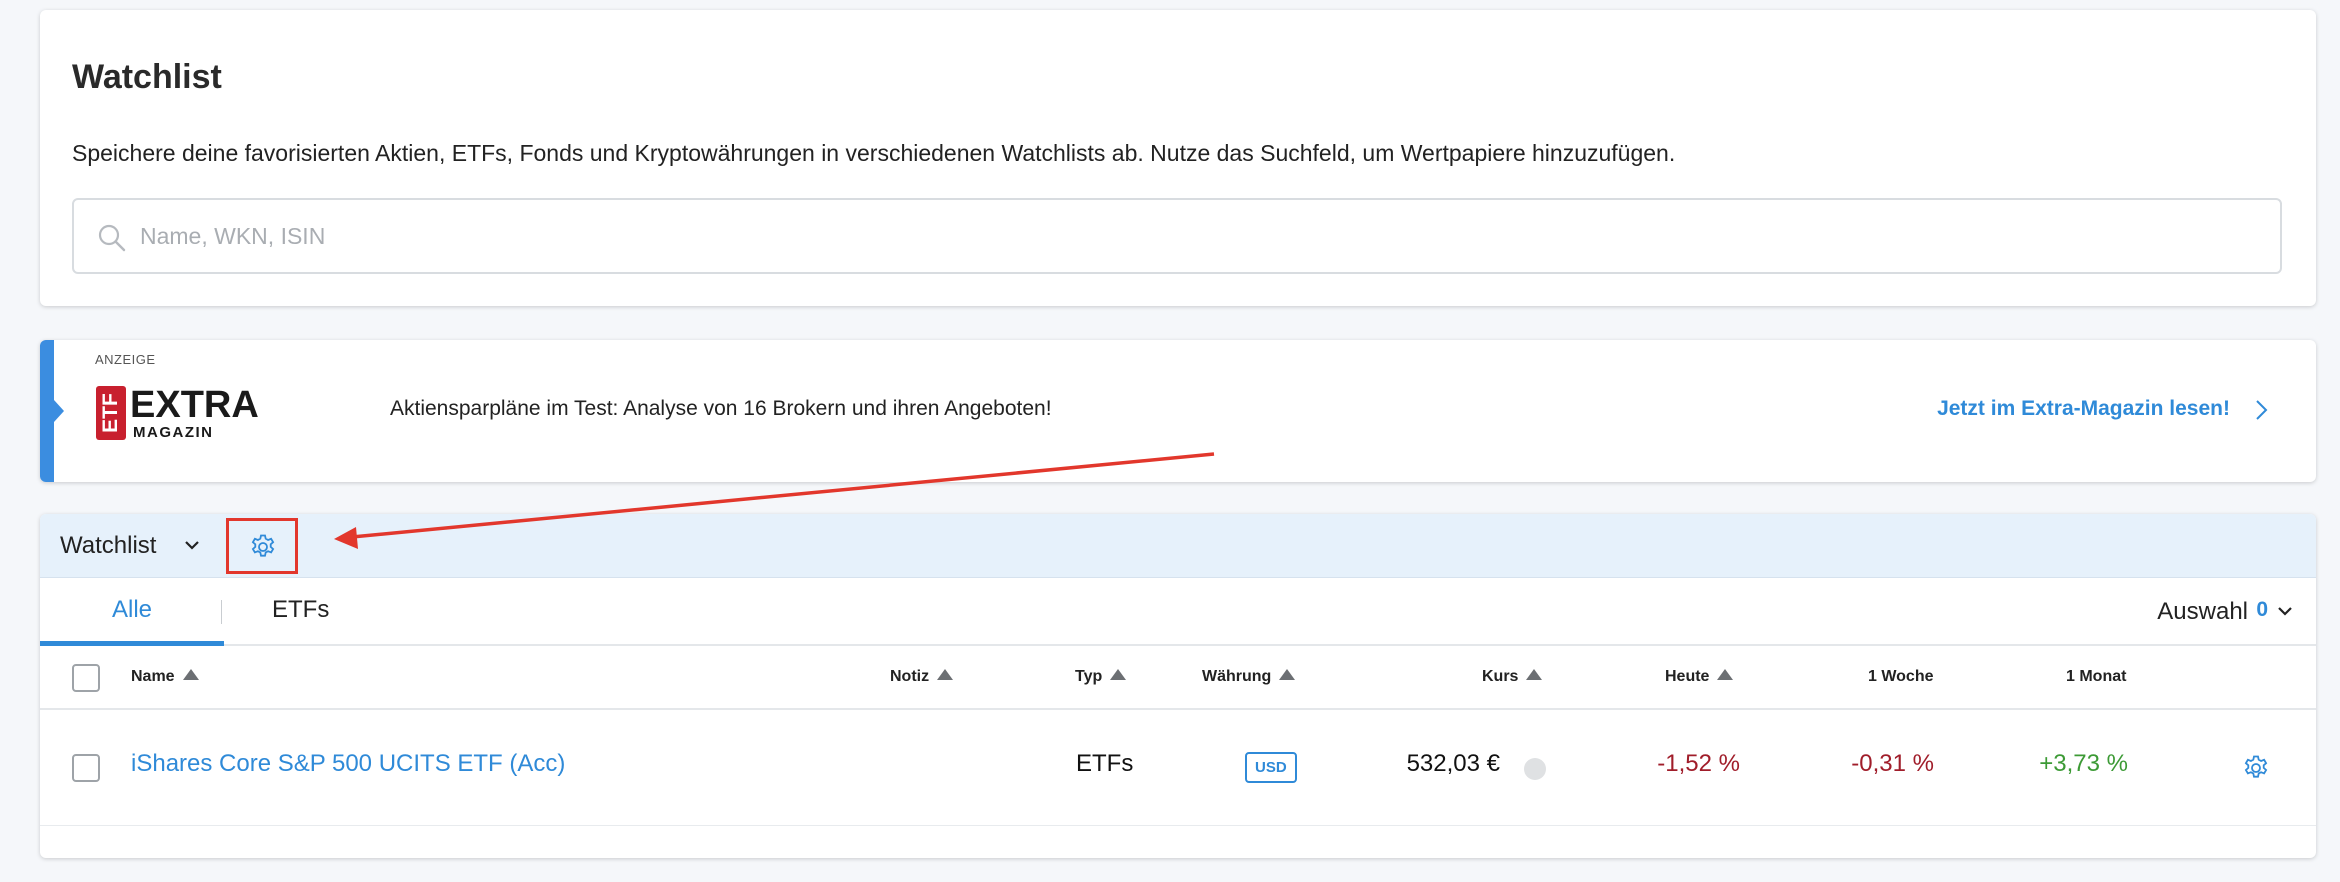 This screenshot has width=2340, height=882. I want to click on change-month: +3,73 %, so click(2083, 763).